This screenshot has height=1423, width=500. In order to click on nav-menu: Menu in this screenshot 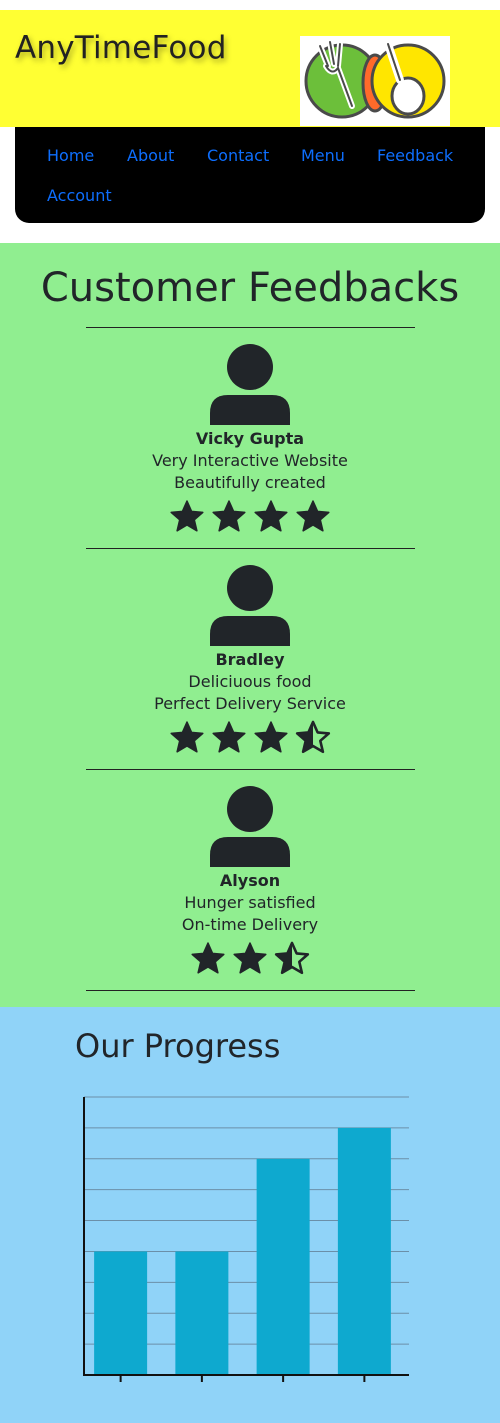, I will do `click(323, 155)`.